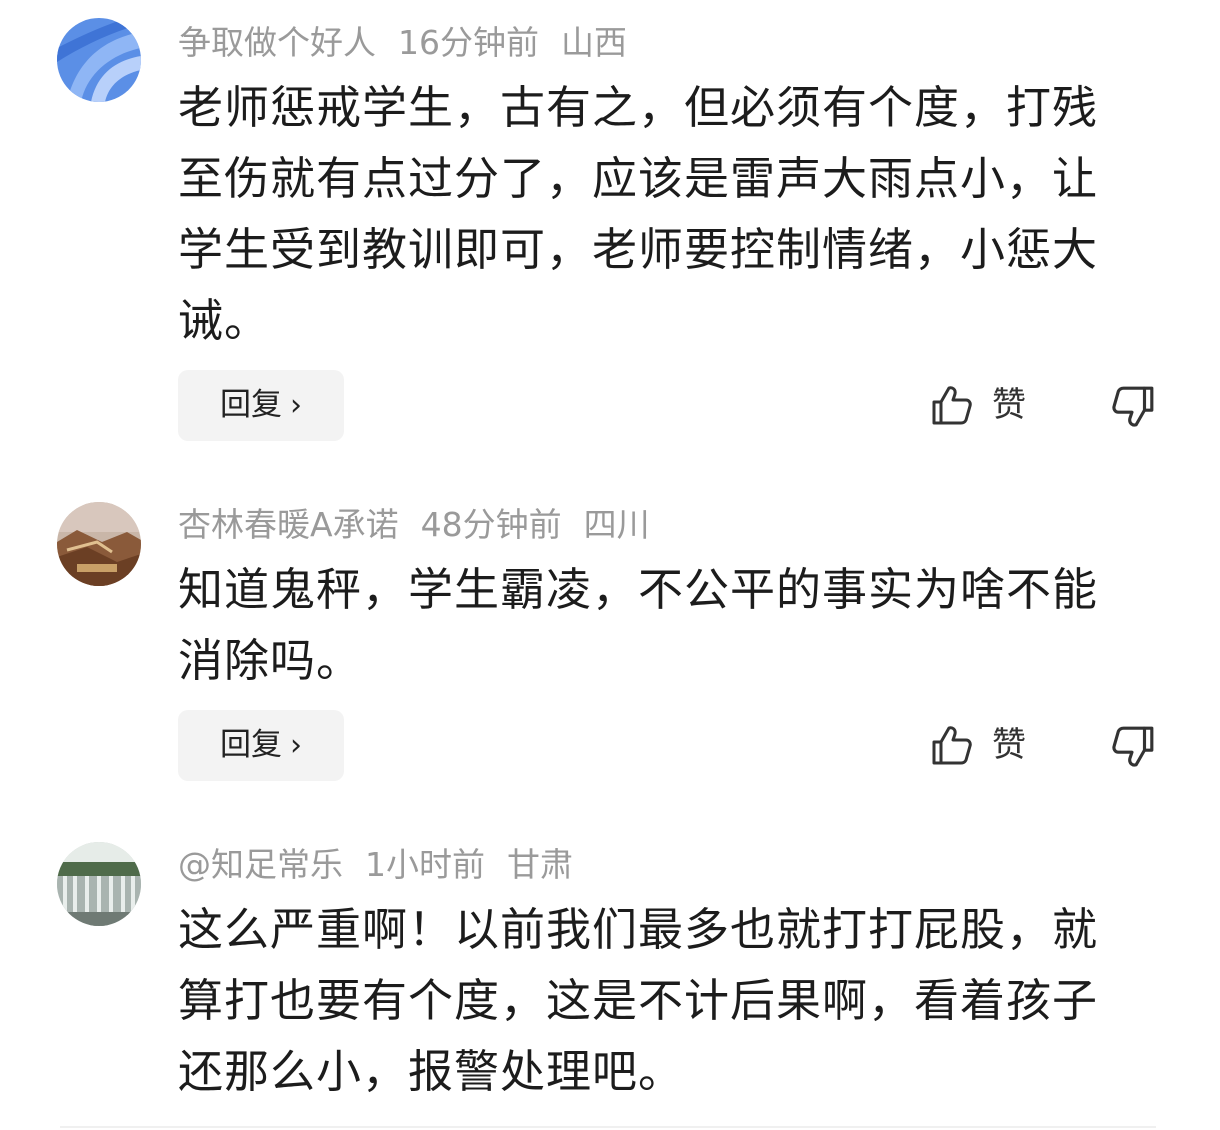  I want to click on comment-location: 四川, so click(616, 524).